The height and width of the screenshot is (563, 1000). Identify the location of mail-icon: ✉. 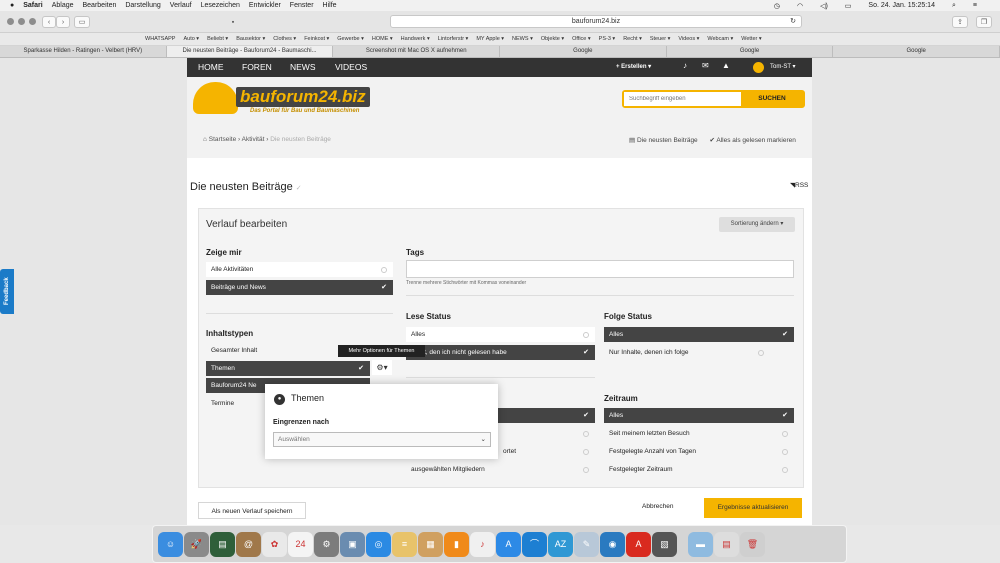
(705, 65).